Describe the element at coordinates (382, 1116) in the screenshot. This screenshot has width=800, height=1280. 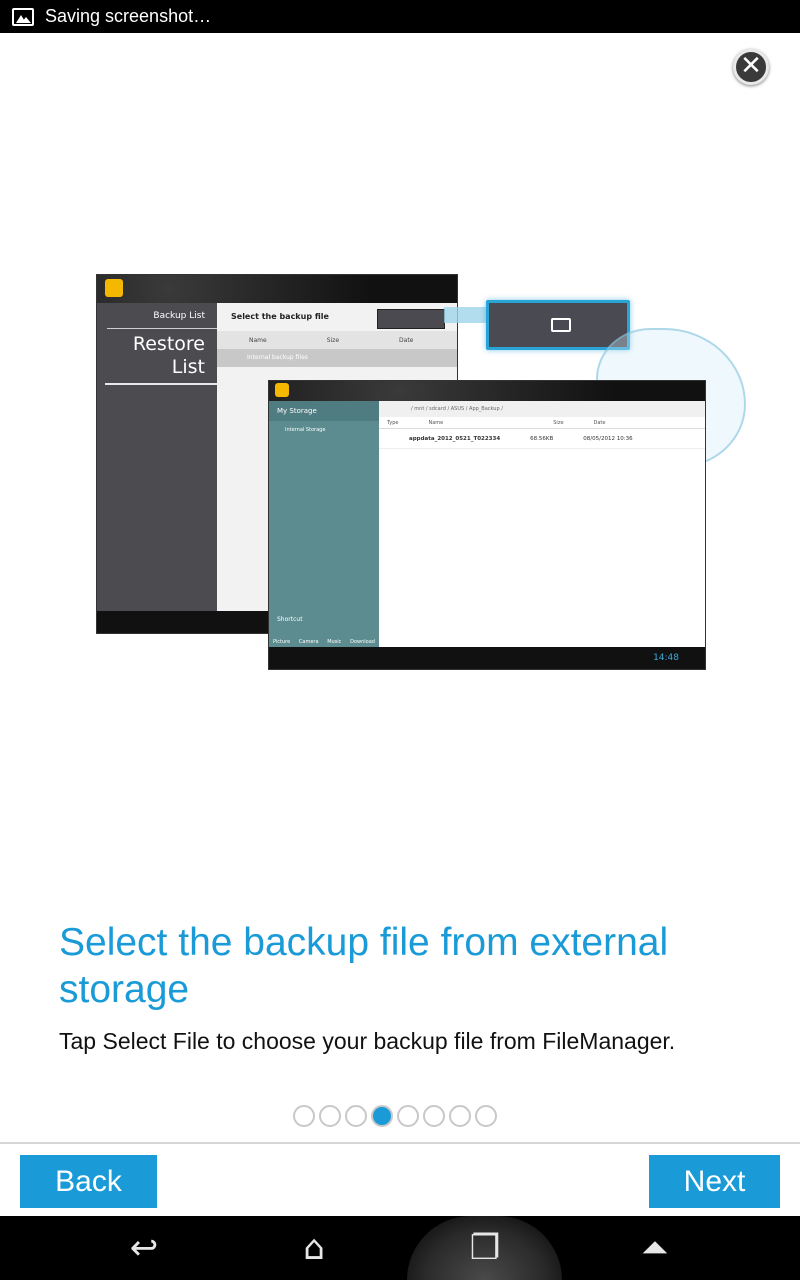
I see `page-dot-4-active` at that location.